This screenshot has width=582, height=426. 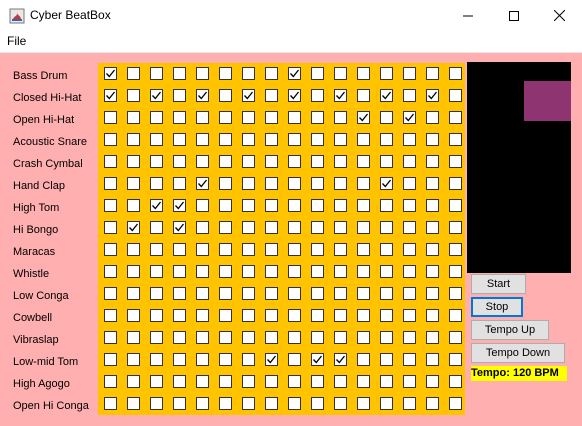 I want to click on tempo-up-button: Tempo Up, so click(x=510, y=330).